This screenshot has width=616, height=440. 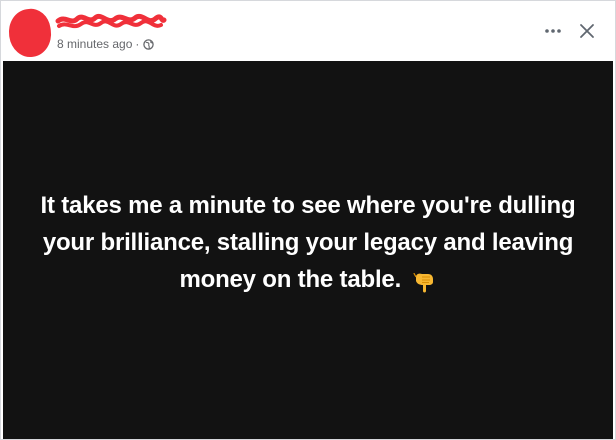 I want to click on more-options-icon, so click(x=553, y=31).